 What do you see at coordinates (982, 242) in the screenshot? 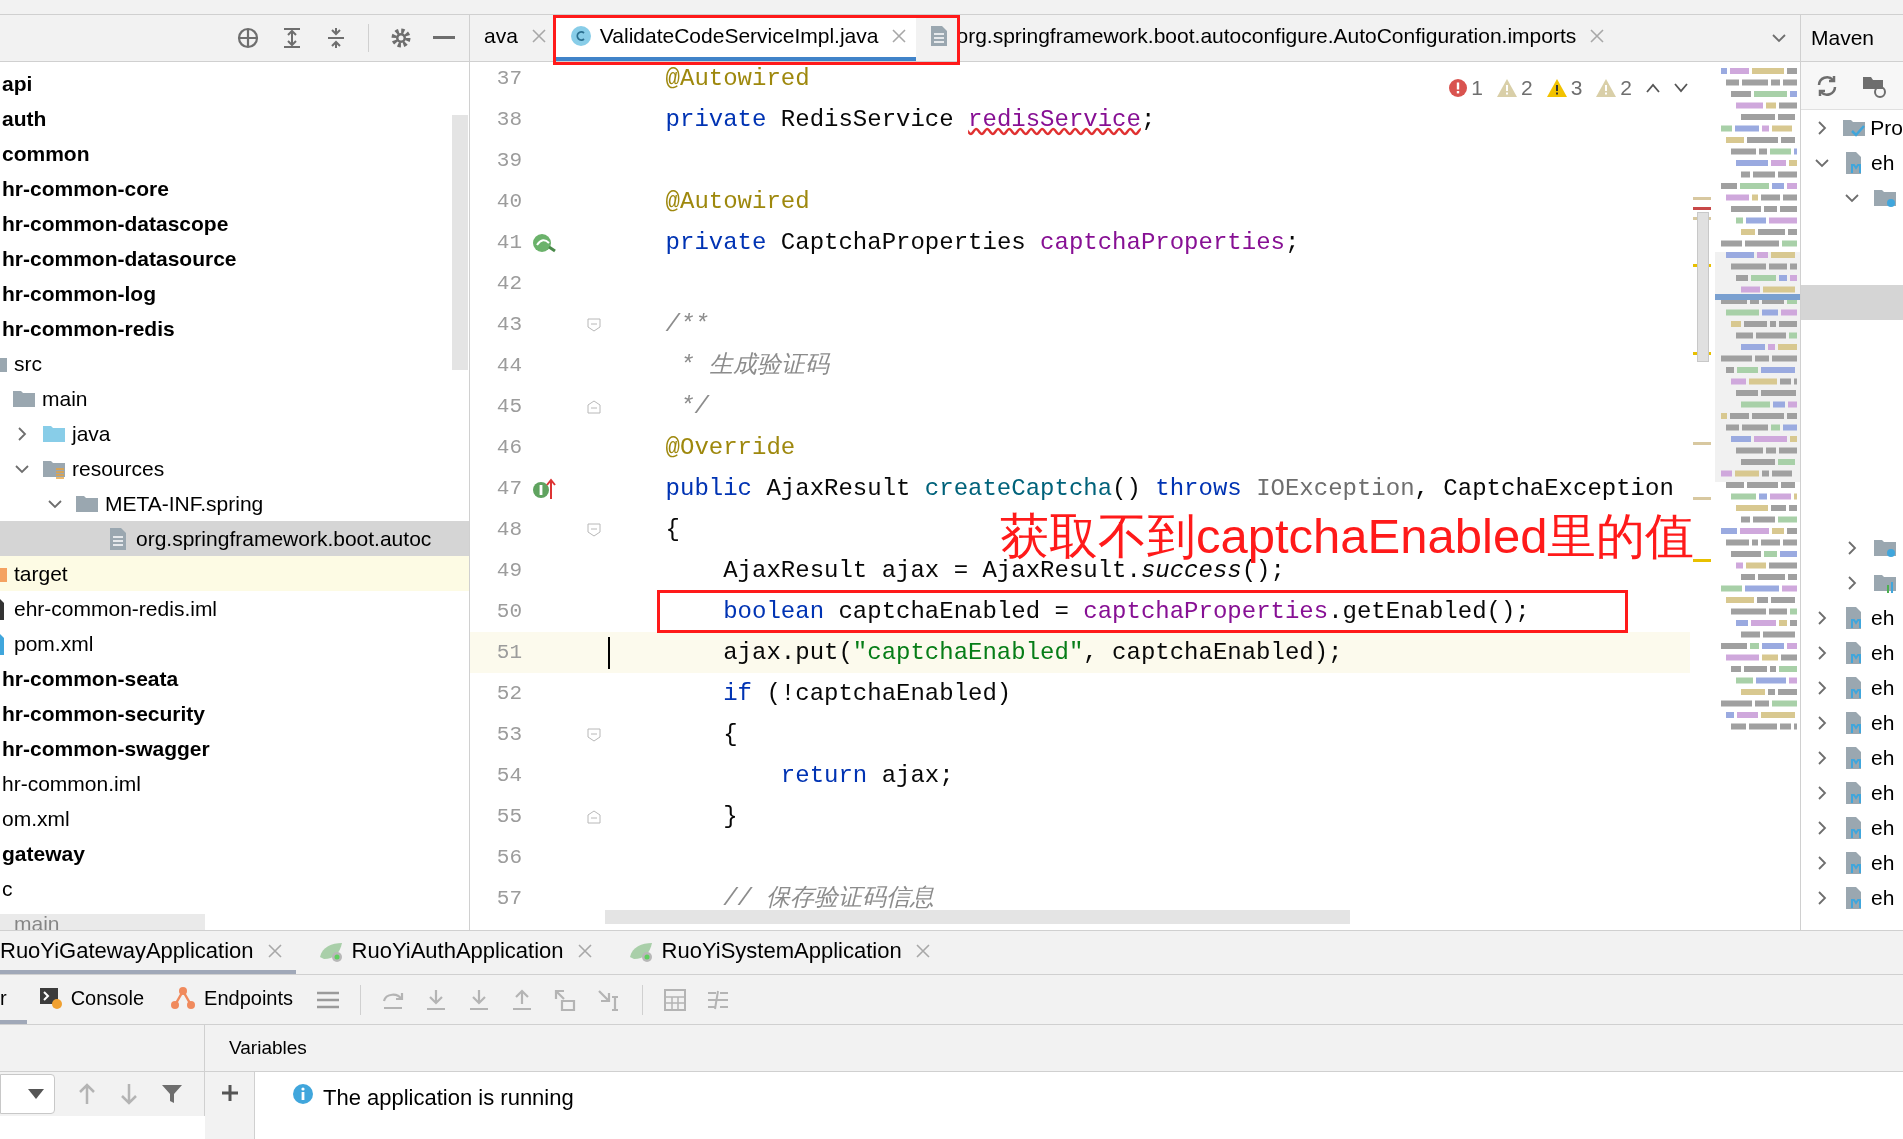
I see `code-line: private CaptchaProperties captchaProperties;` at bounding box center [982, 242].